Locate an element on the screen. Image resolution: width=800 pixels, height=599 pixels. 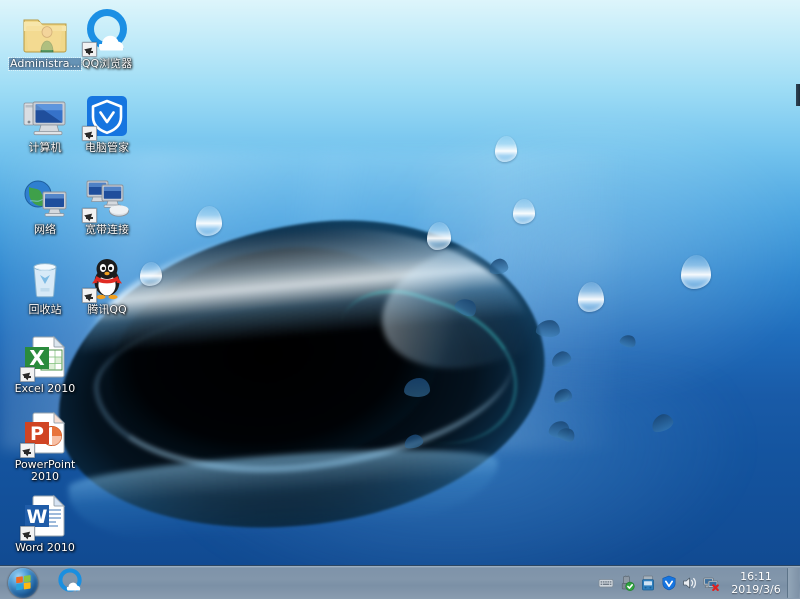
desktop-icon-word-2010: W Word 2010 is located at coordinates (45, 523).